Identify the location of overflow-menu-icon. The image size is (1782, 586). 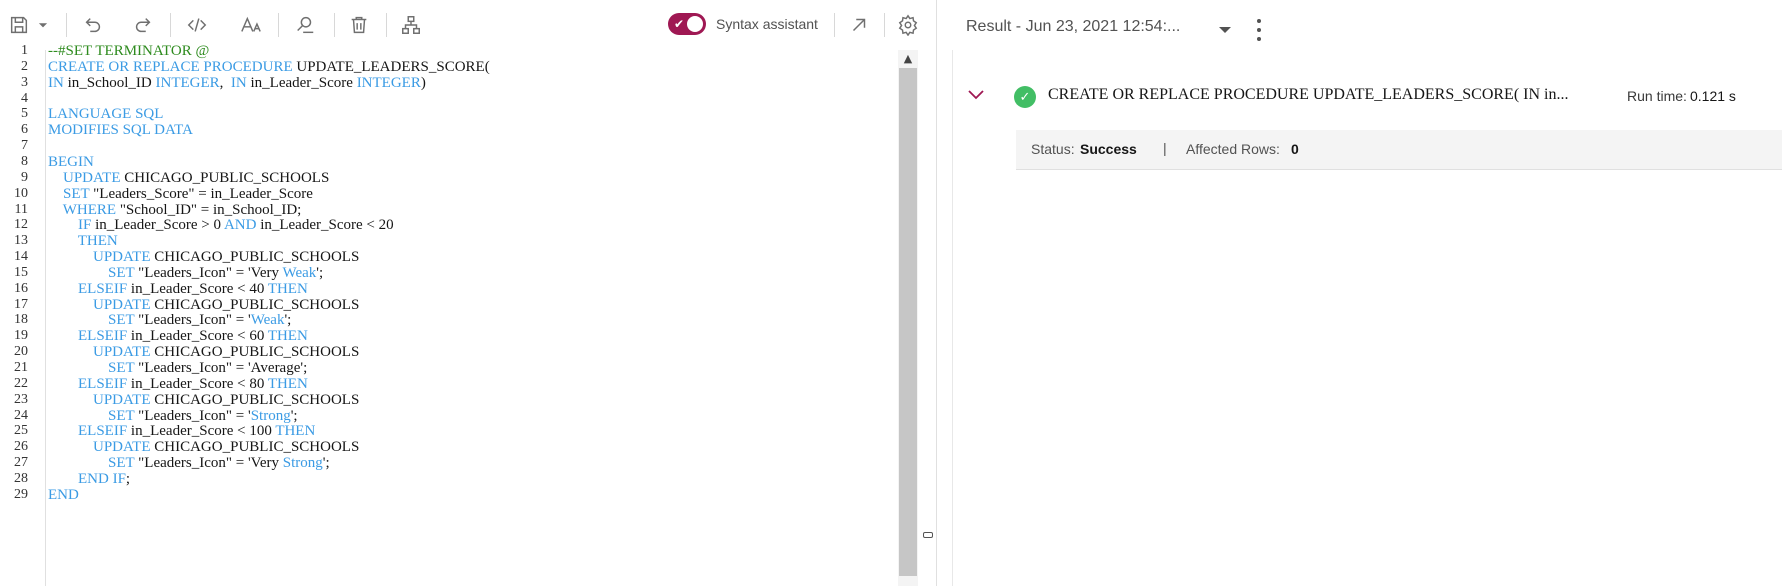
(1259, 30).